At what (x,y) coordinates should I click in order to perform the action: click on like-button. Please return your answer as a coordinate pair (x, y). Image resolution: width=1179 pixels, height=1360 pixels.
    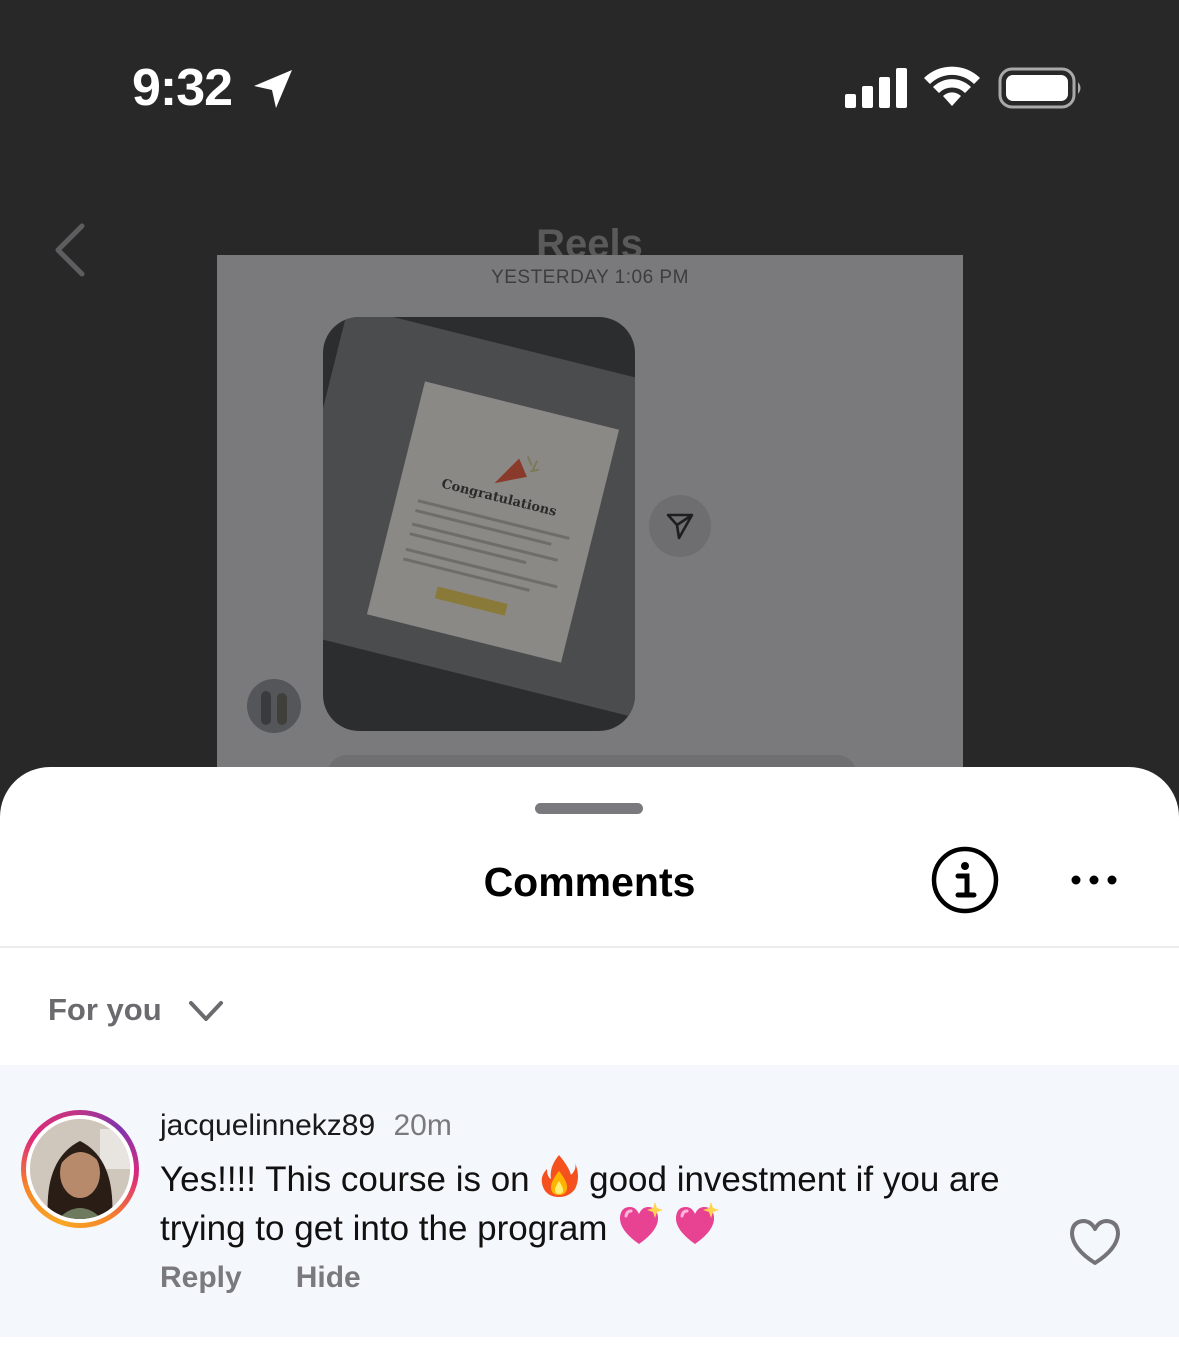
    Looking at the image, I should click on (1095, 1242).